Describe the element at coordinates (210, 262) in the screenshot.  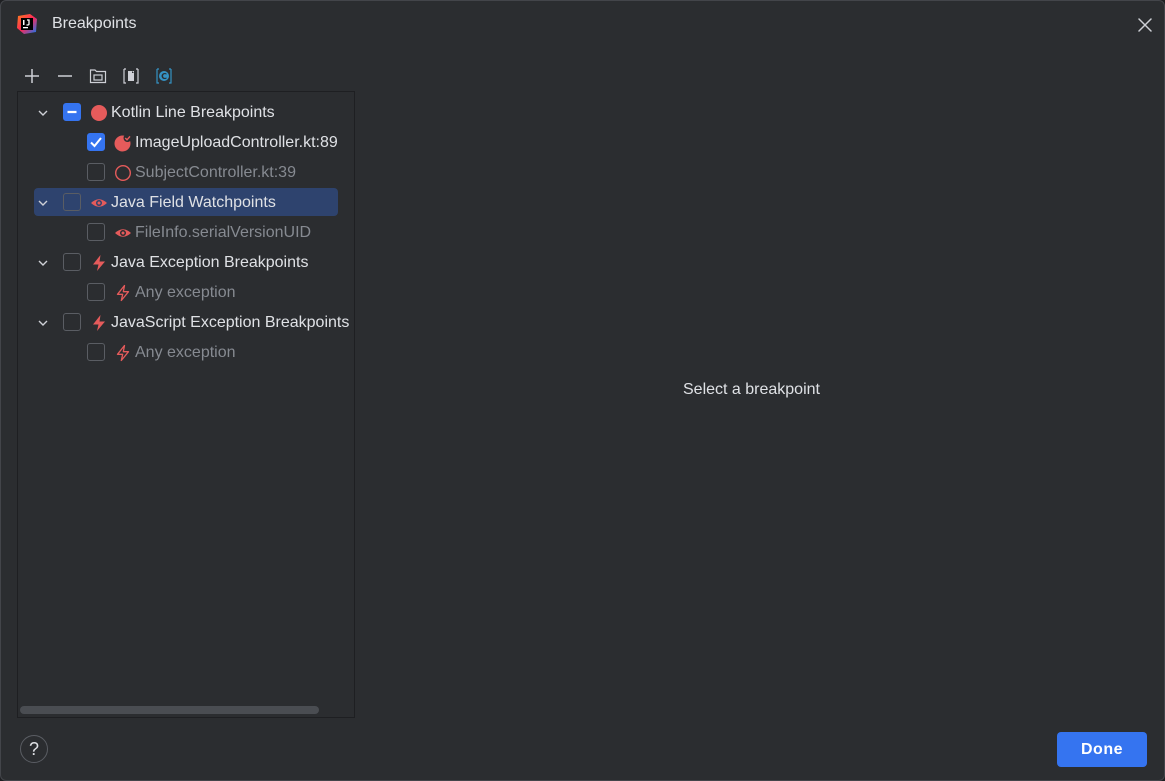
I see `group-label: Java Exception Breakpoints` at that location.